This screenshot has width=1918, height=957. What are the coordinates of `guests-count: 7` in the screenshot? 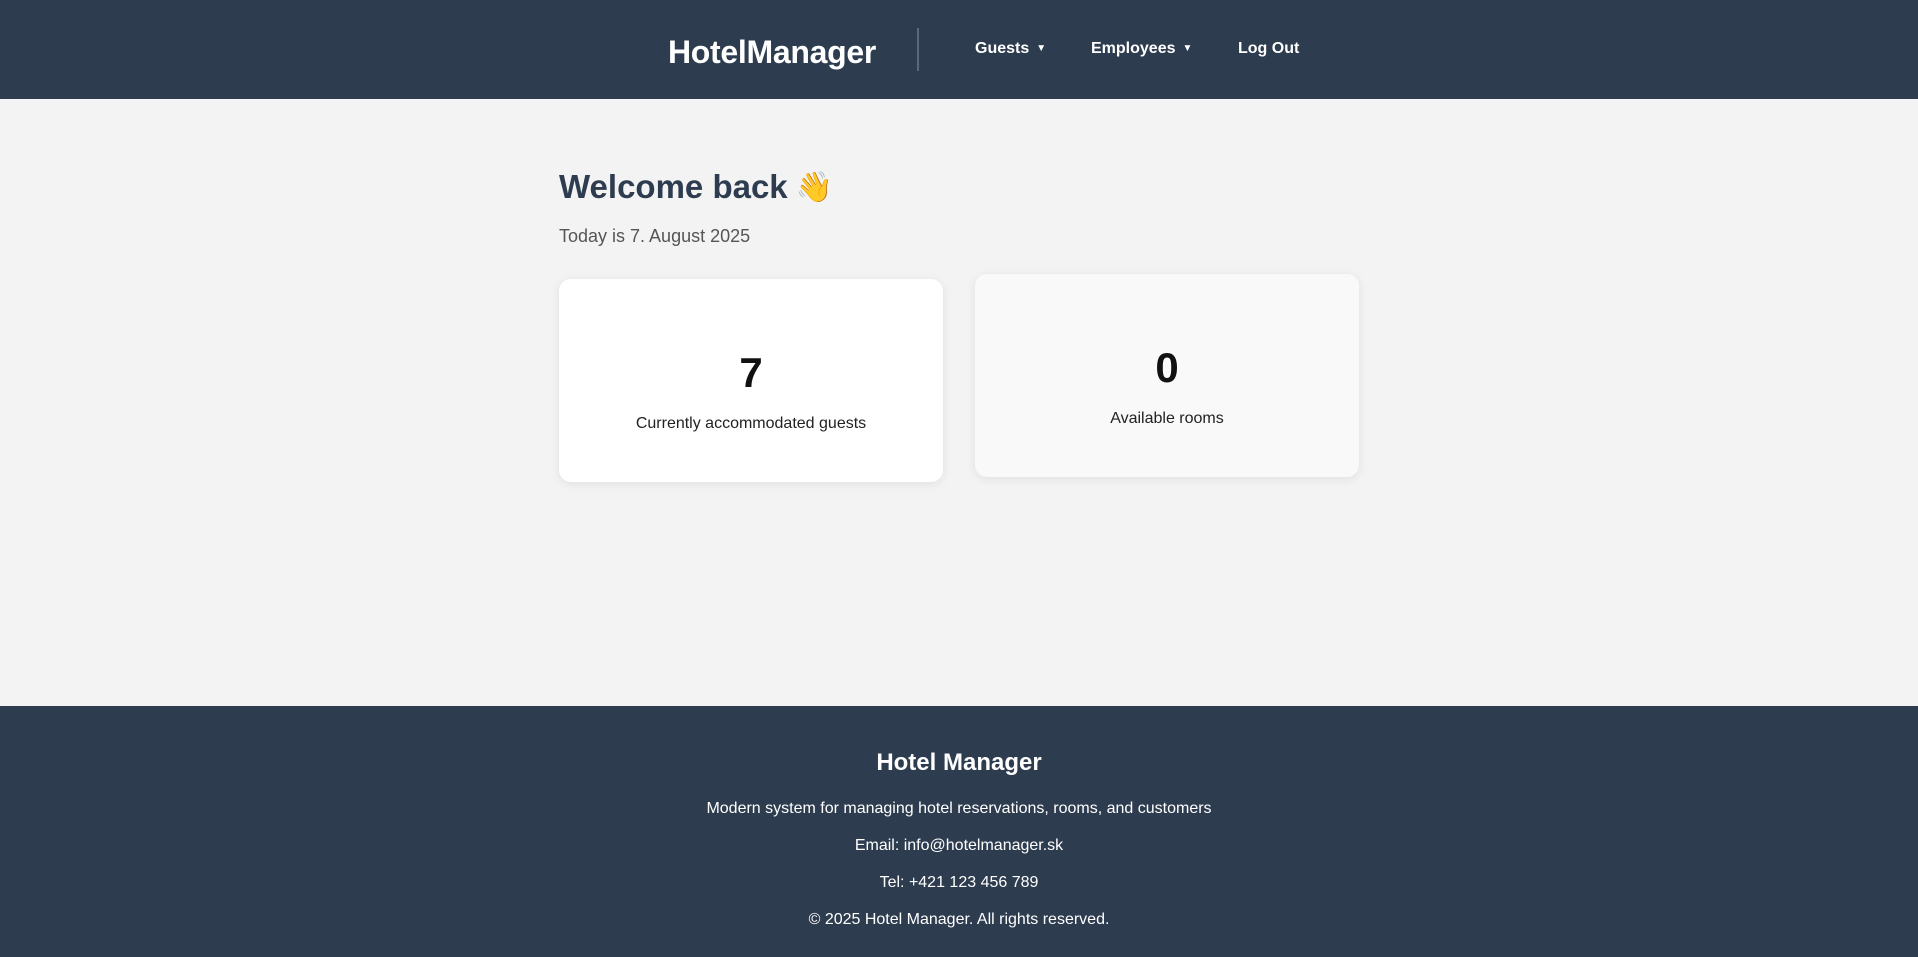 It's located at (751, 372).